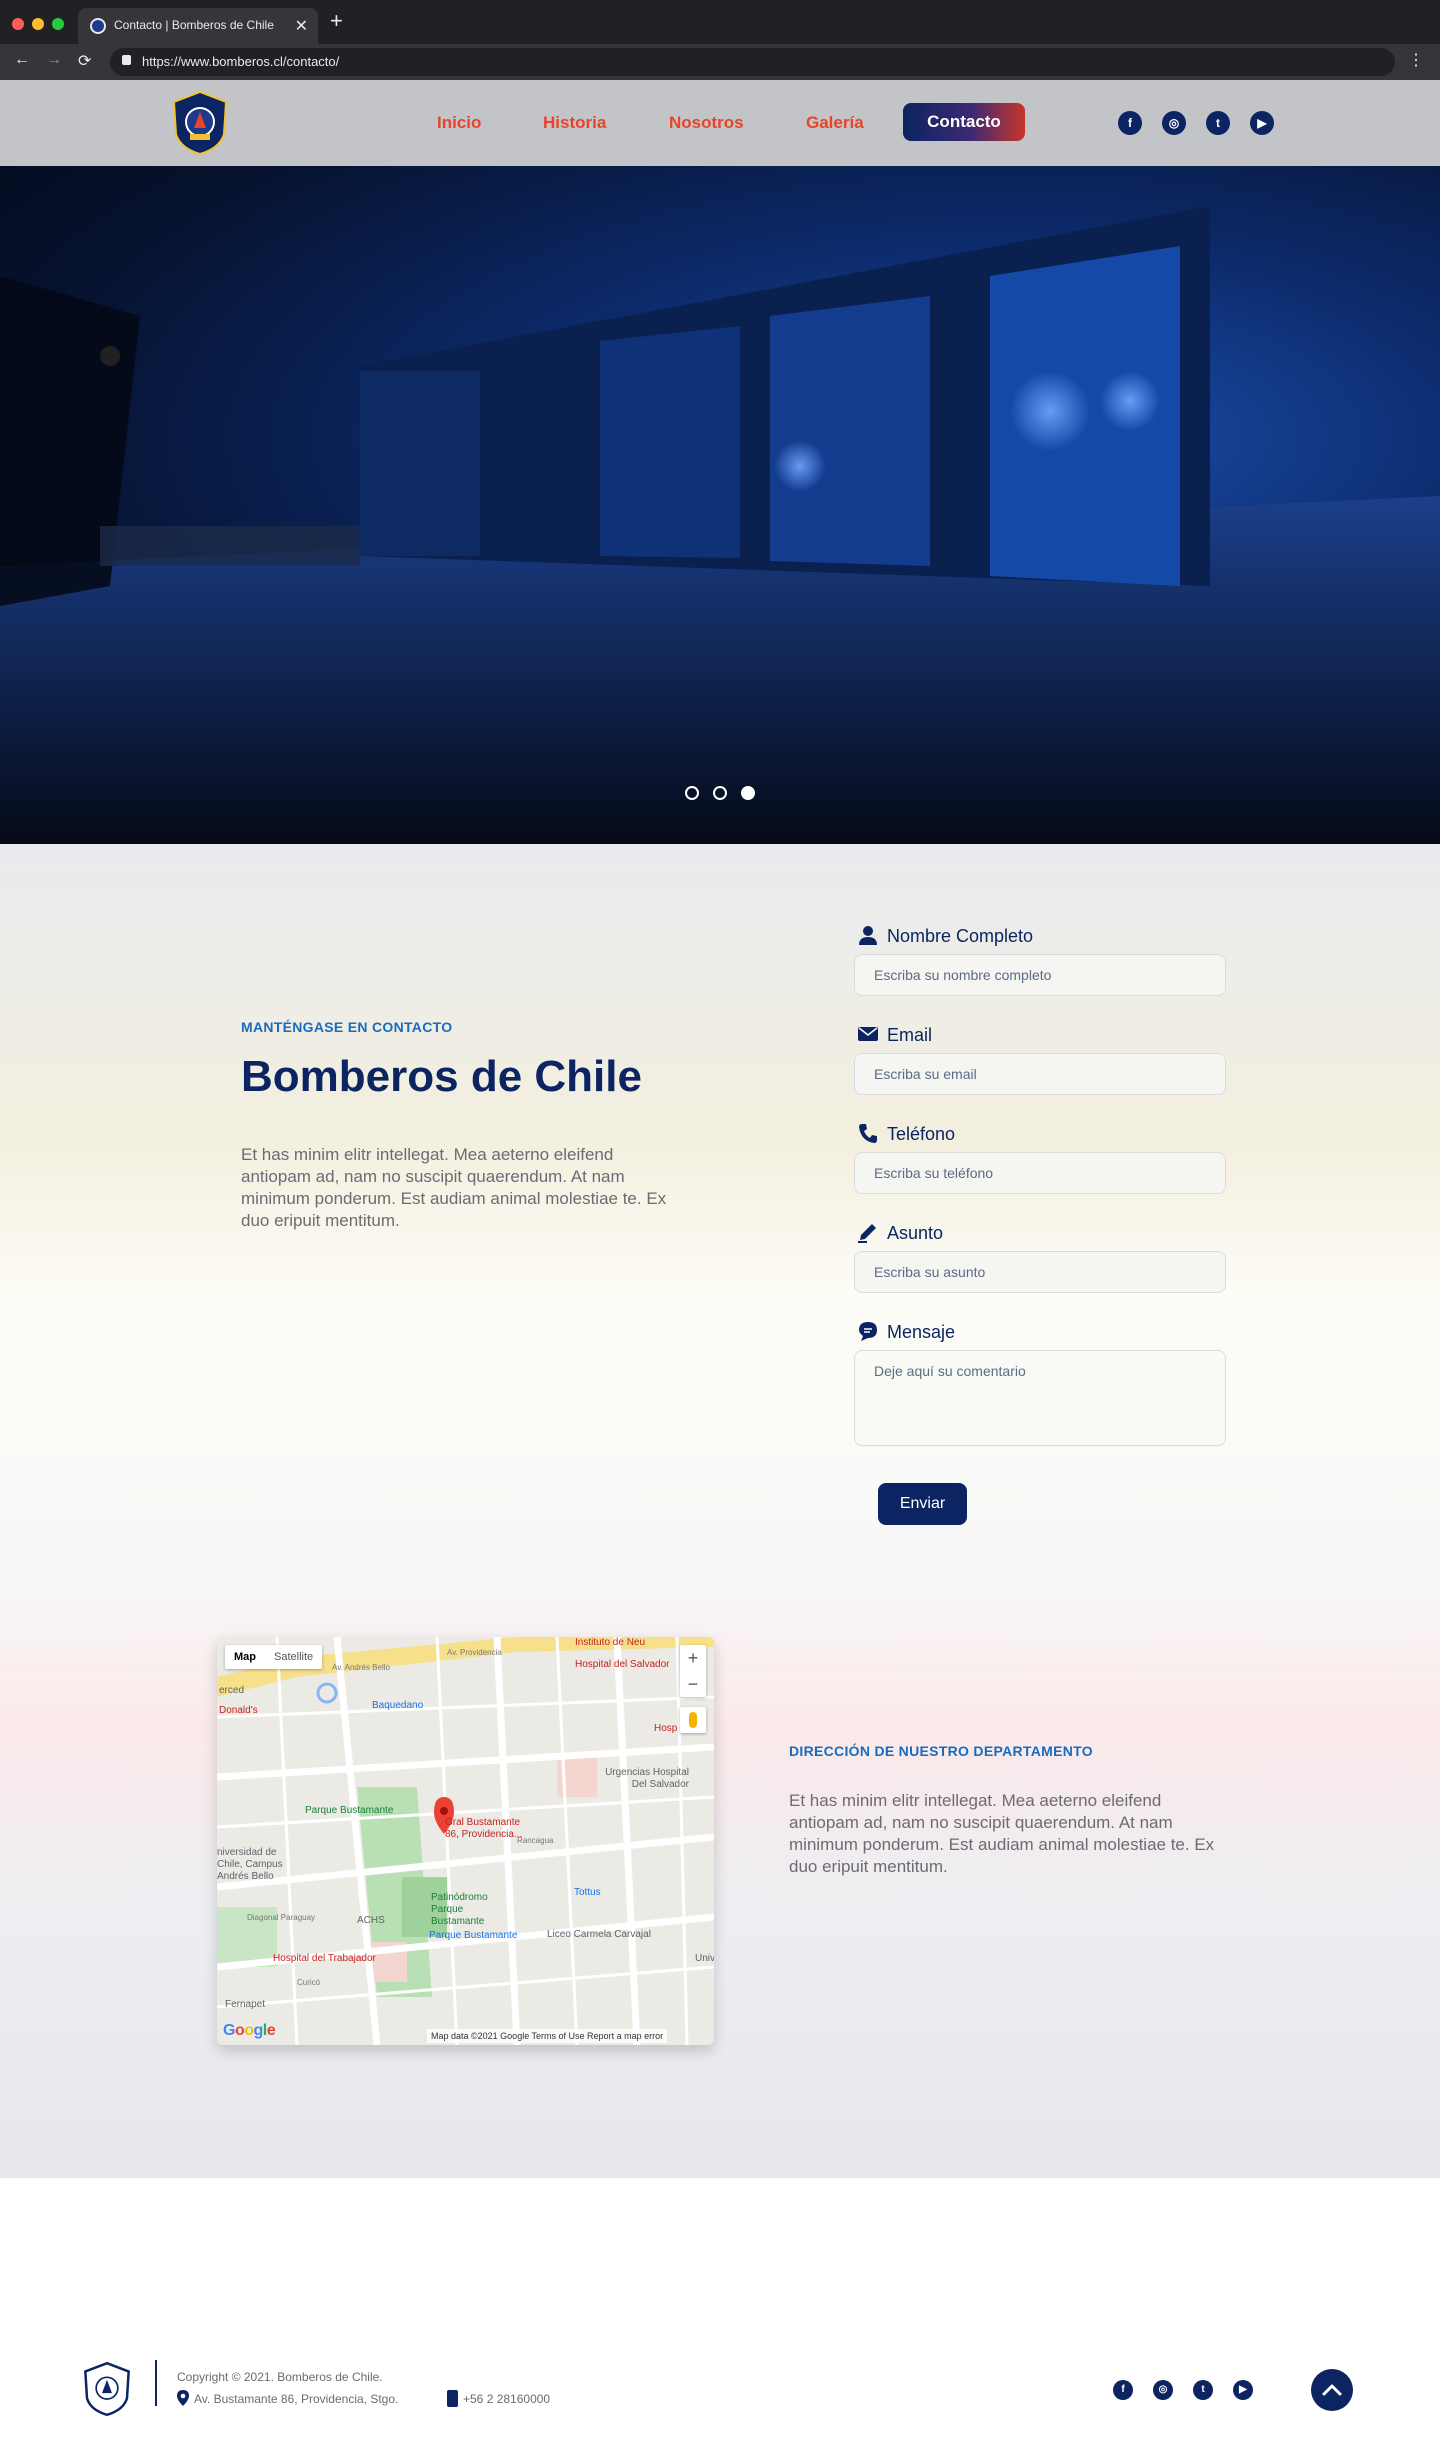 The height and width of the screenshot is (2455, 1440). Describe the element at coordinates (835, 123) in the screenshot. I see `nav-link-galeria: Galería` at that location.